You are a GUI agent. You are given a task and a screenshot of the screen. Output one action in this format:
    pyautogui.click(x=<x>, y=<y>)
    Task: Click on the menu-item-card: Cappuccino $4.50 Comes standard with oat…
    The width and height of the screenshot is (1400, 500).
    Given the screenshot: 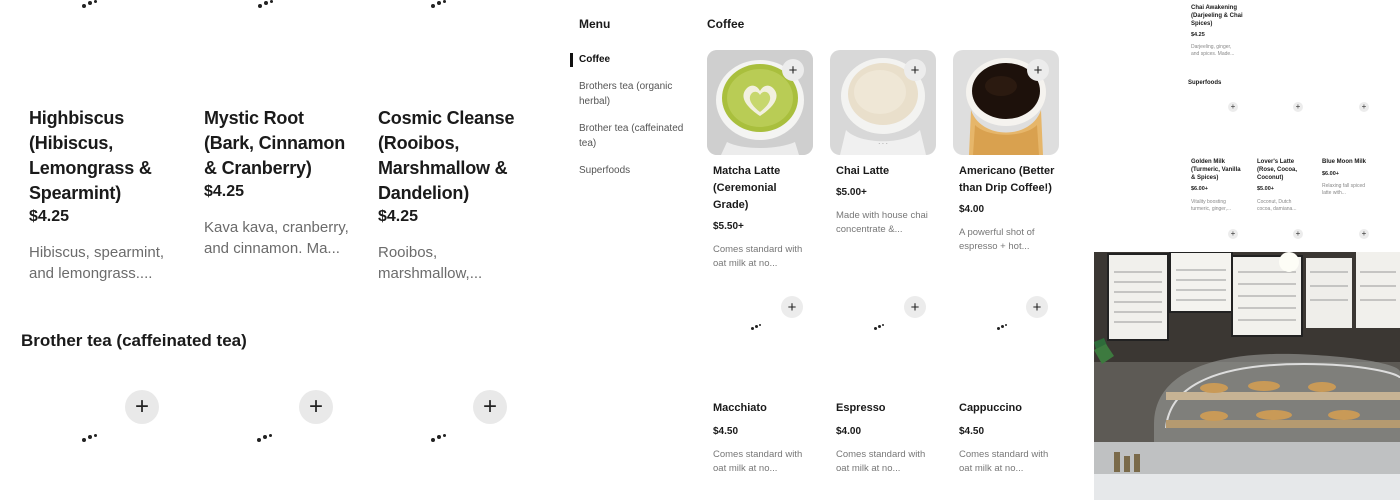 What is the action you would take?
    pyautogui.click(x=1006, y=438)
    